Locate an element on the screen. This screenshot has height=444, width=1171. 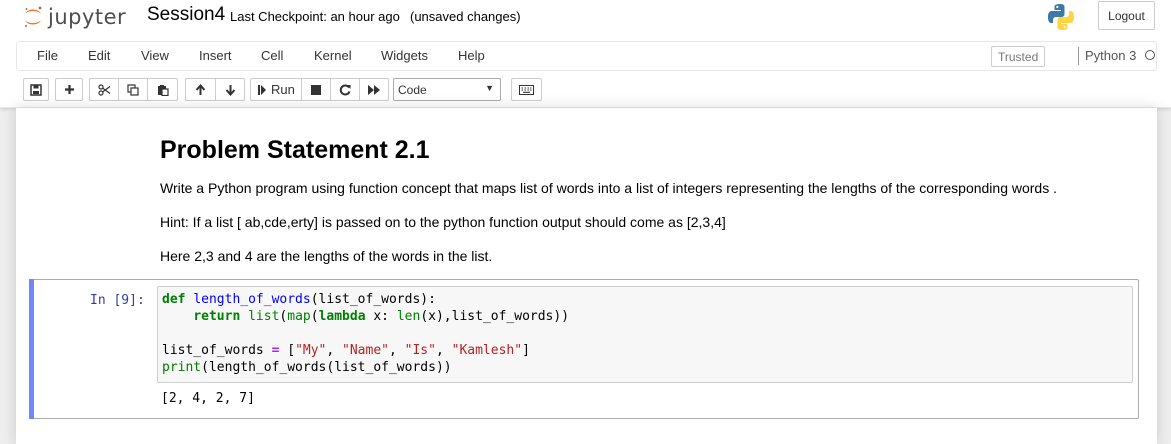
save-button is located at coordinates (36, 89).